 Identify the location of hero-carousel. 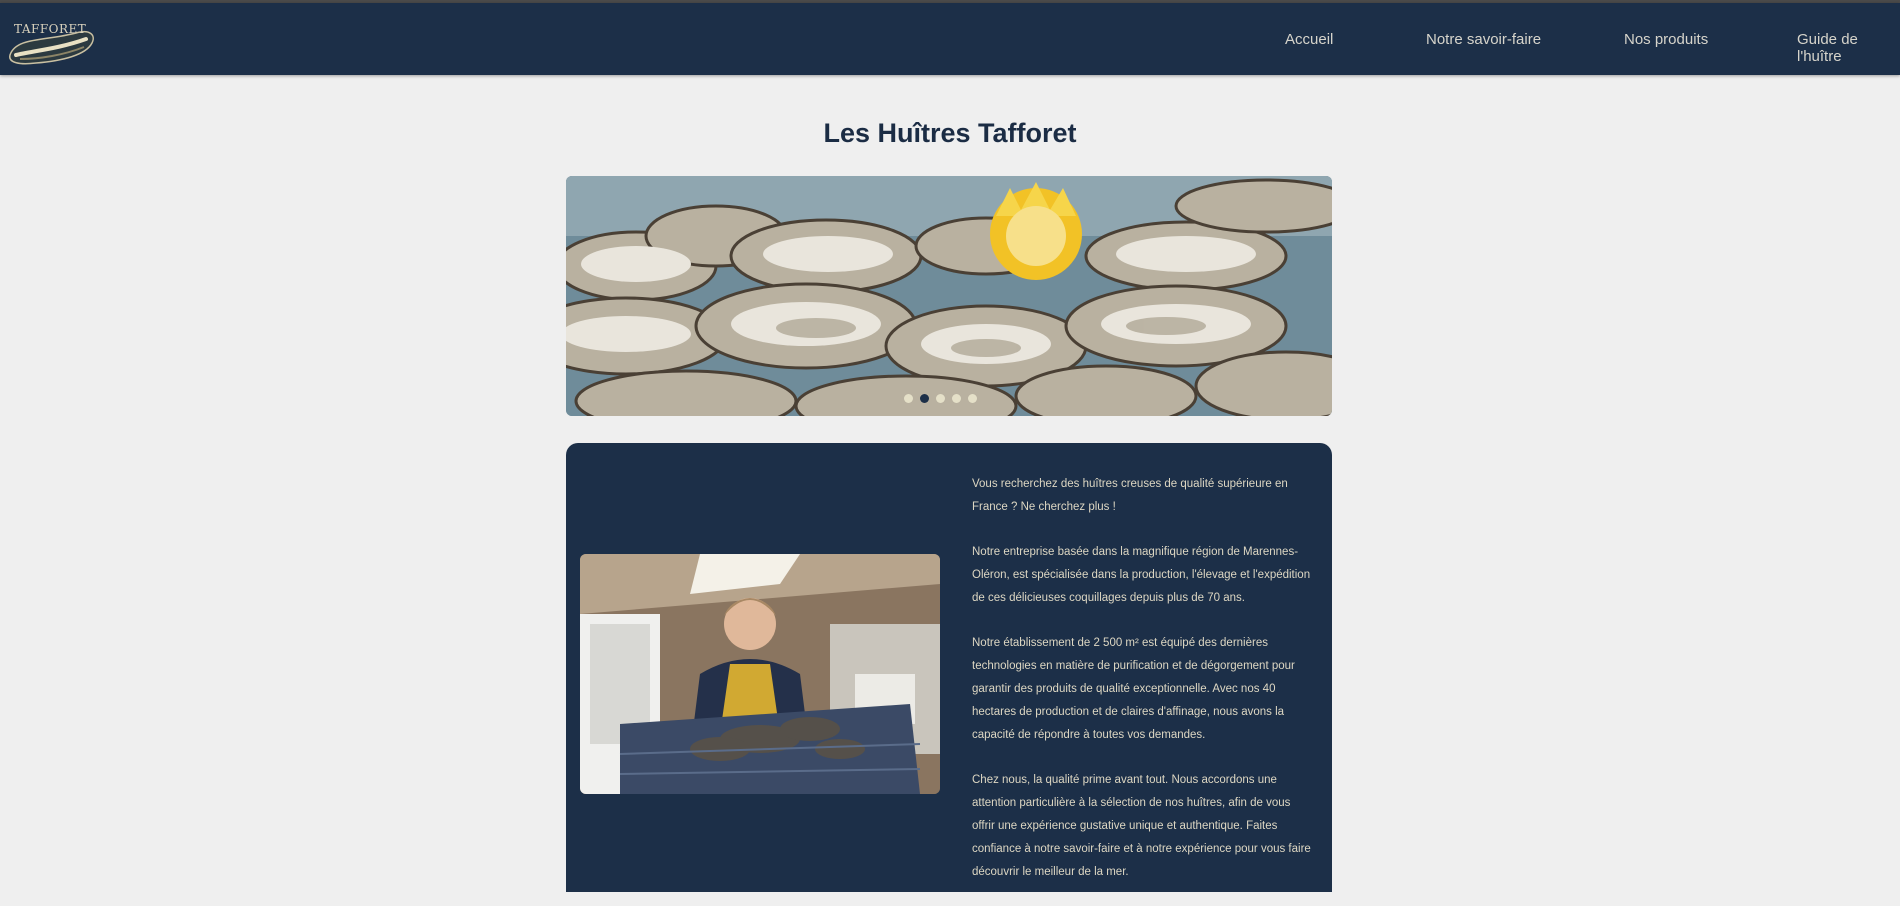
(949, 296).